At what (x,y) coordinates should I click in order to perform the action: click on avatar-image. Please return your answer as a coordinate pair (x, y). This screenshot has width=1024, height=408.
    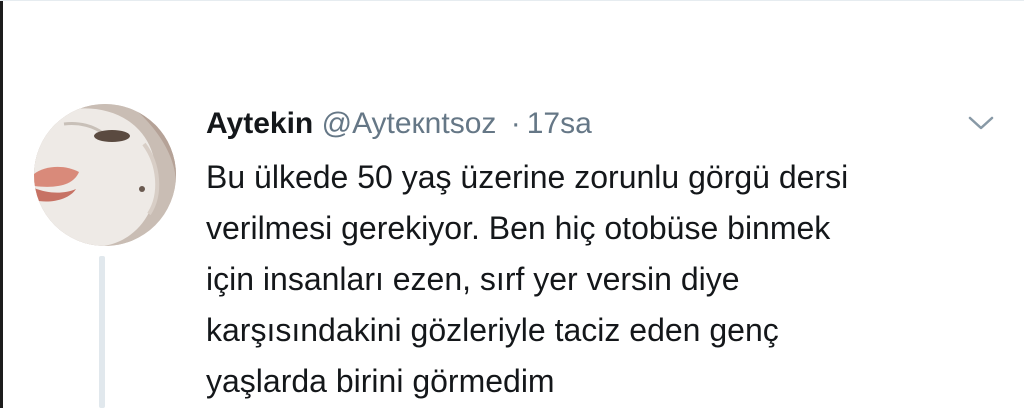
    Looking at the image, I should click on (105, 175).